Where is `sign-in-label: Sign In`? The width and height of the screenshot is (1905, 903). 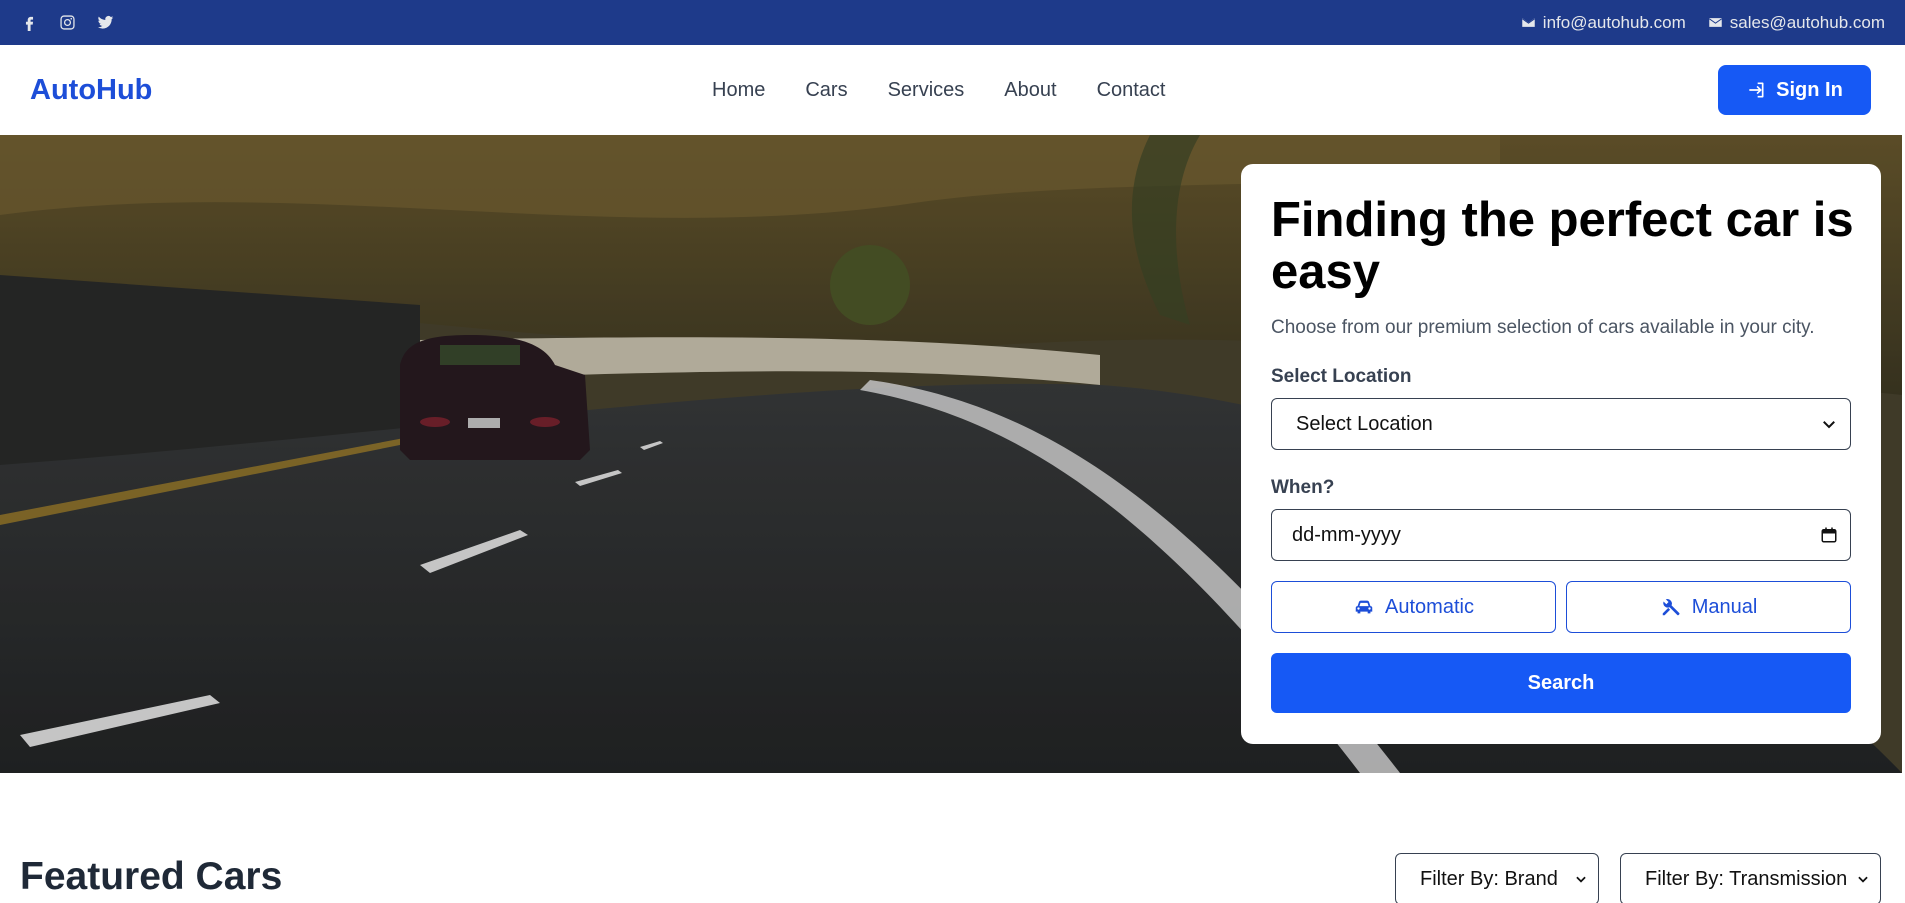 sign-in-label: Sign In is located at coordinates (1809, 89).